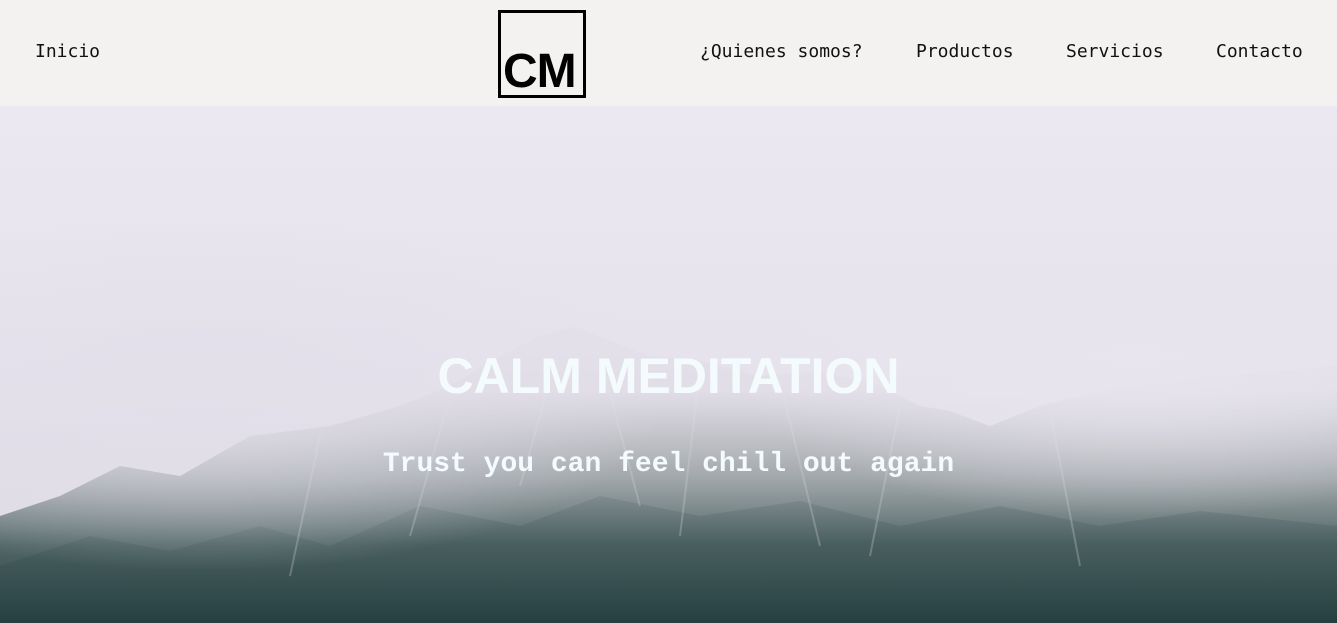 This screenshot has width=1337, height=623. What do you see at coordinates (67, 52) in the screenshot?
I see `nav-link-inicio: Inicio` at bounding box center [67, 52].